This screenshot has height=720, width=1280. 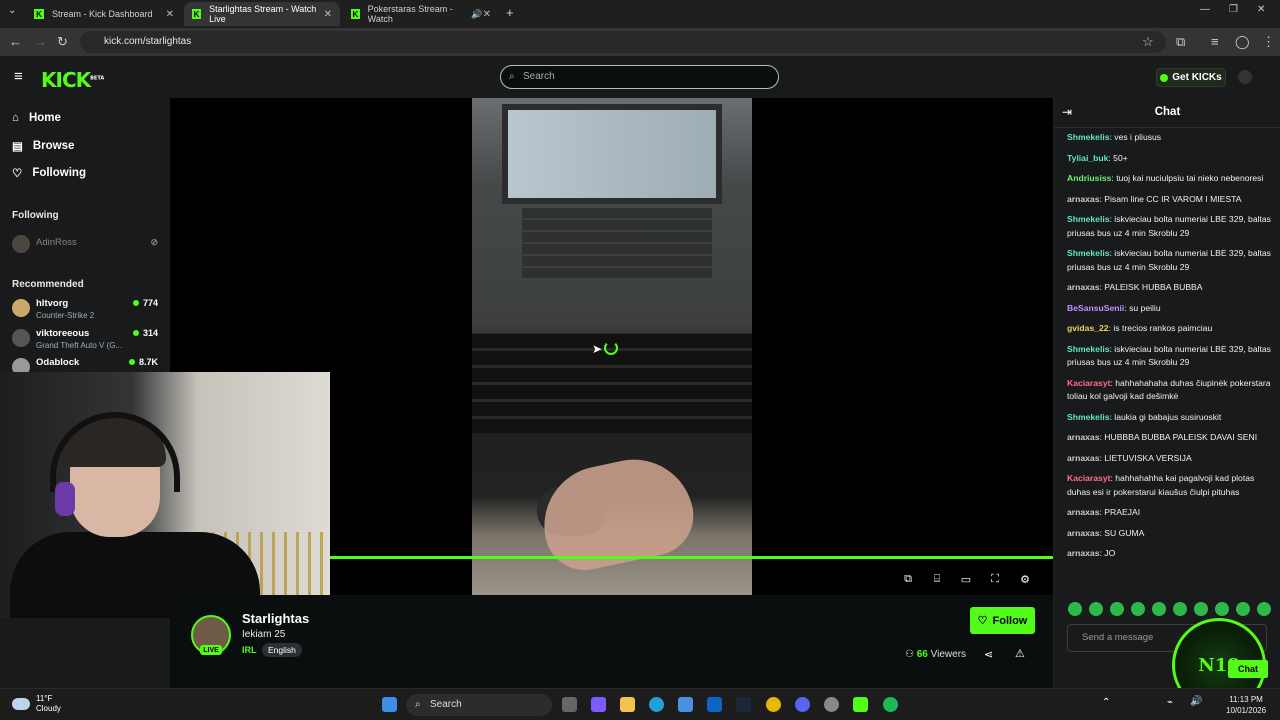 What do you see at coordinates (1245, 77) in the screenshot?
I see `user-avatar` at bounding box center [1245, 77].